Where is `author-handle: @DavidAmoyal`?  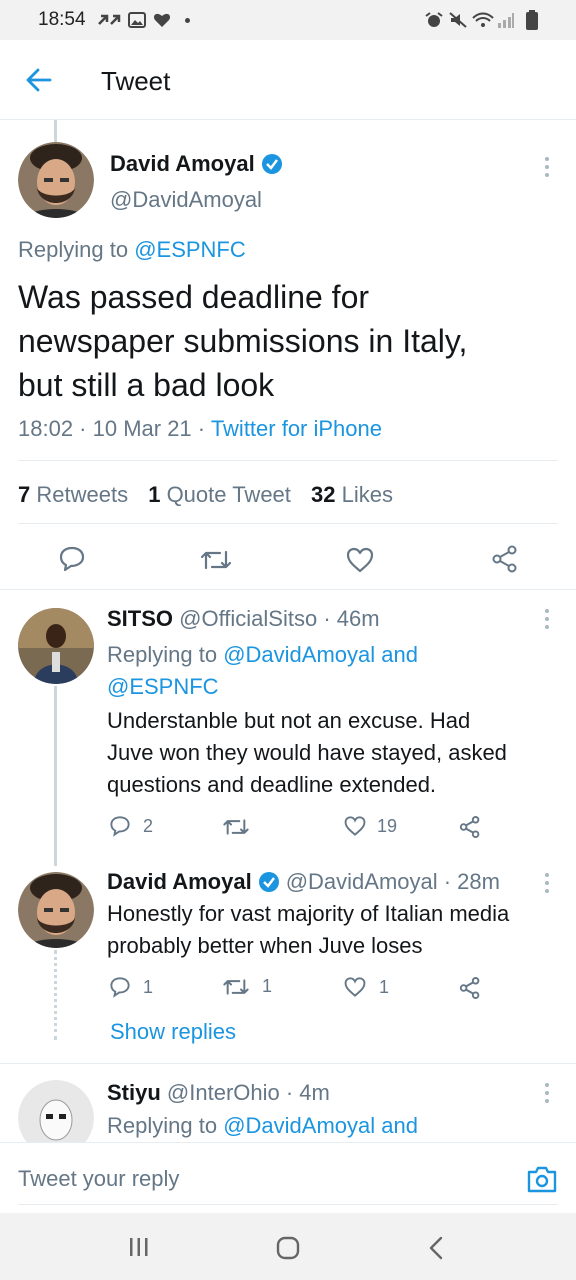
author-handle: @DavidAmoyal is located at coordinates (186, 200).